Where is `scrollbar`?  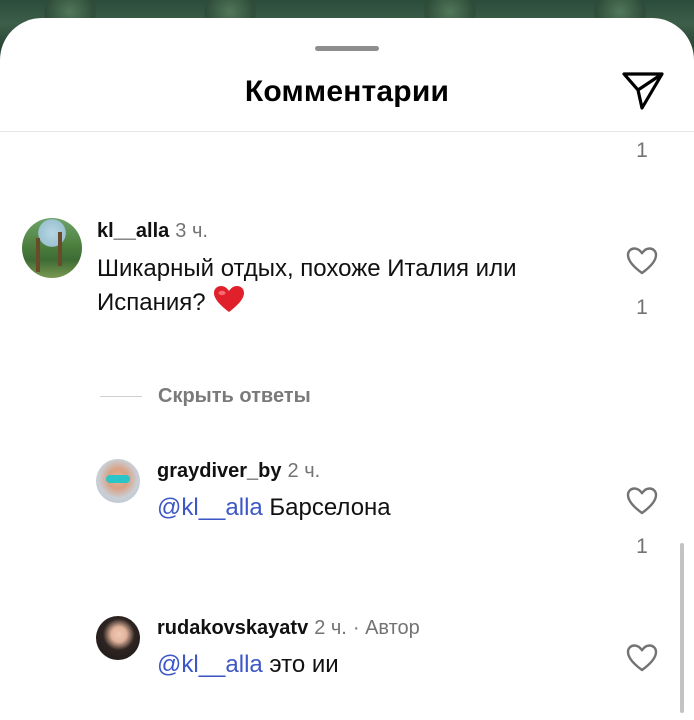
scrollbar is located at coordinates (682, 628).